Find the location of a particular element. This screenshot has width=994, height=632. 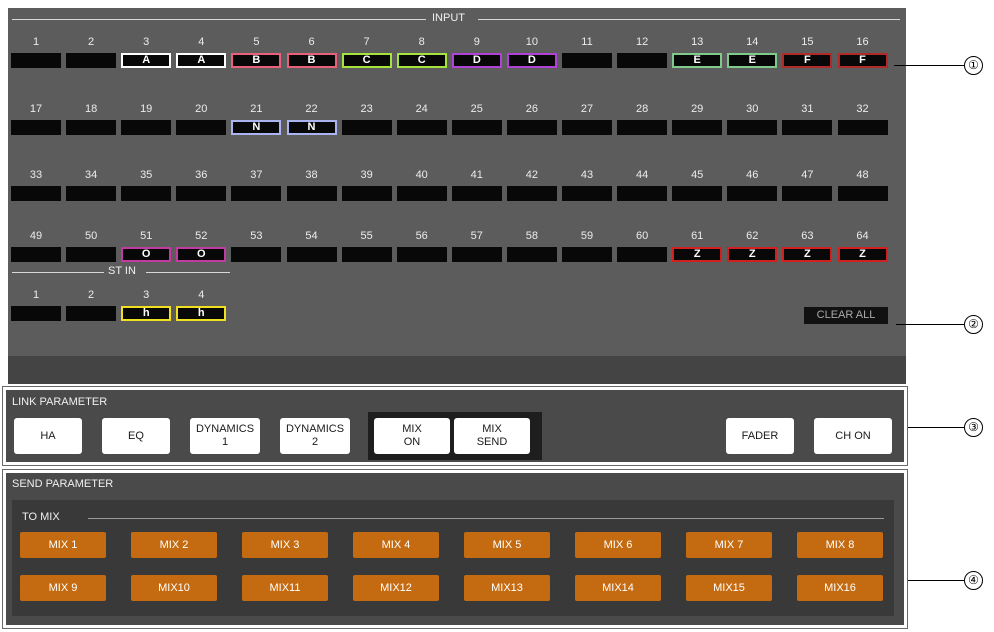

st-in-title-line-left is located at coordinates (58, 272).